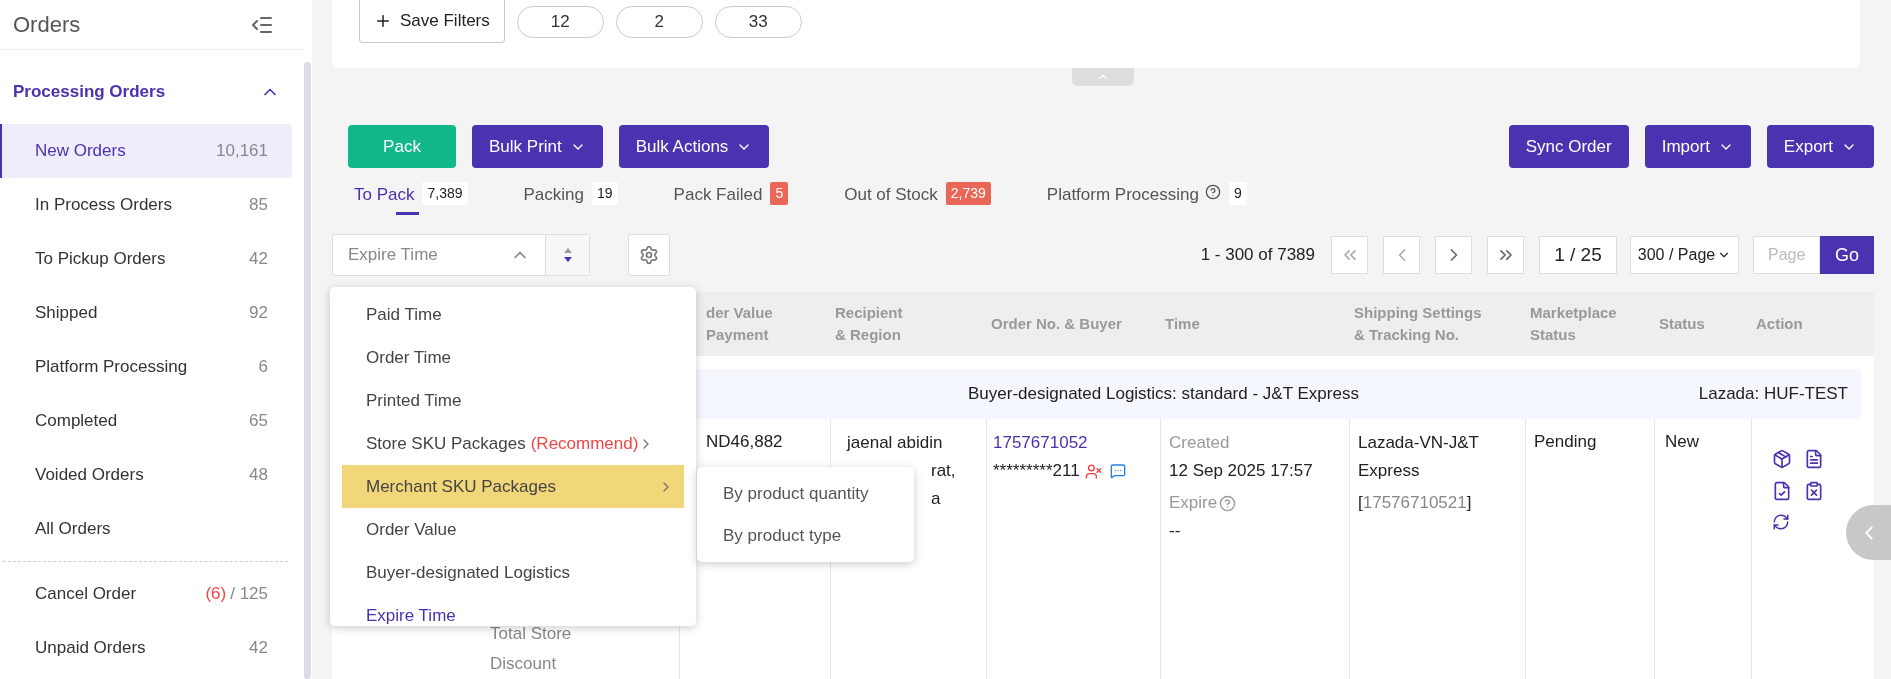  I want to click on section-header: Processing Orders, so click(152, 87).